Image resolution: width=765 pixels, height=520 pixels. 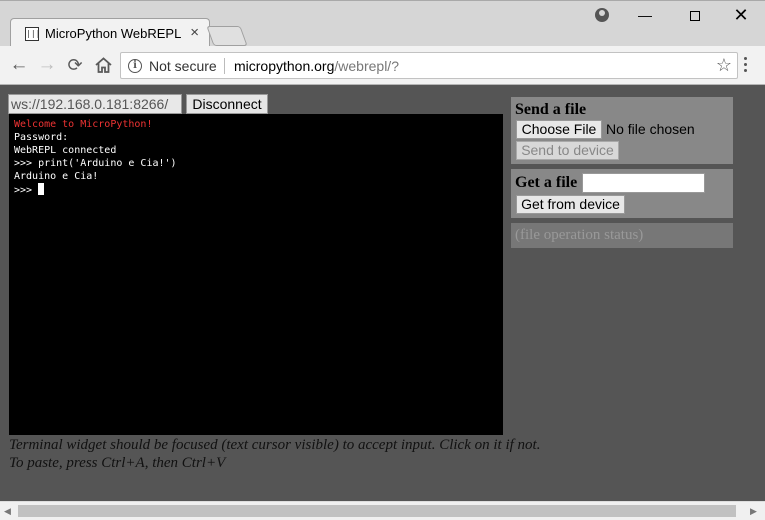 I want to click on maximize-button, so click(x=695, y=16).